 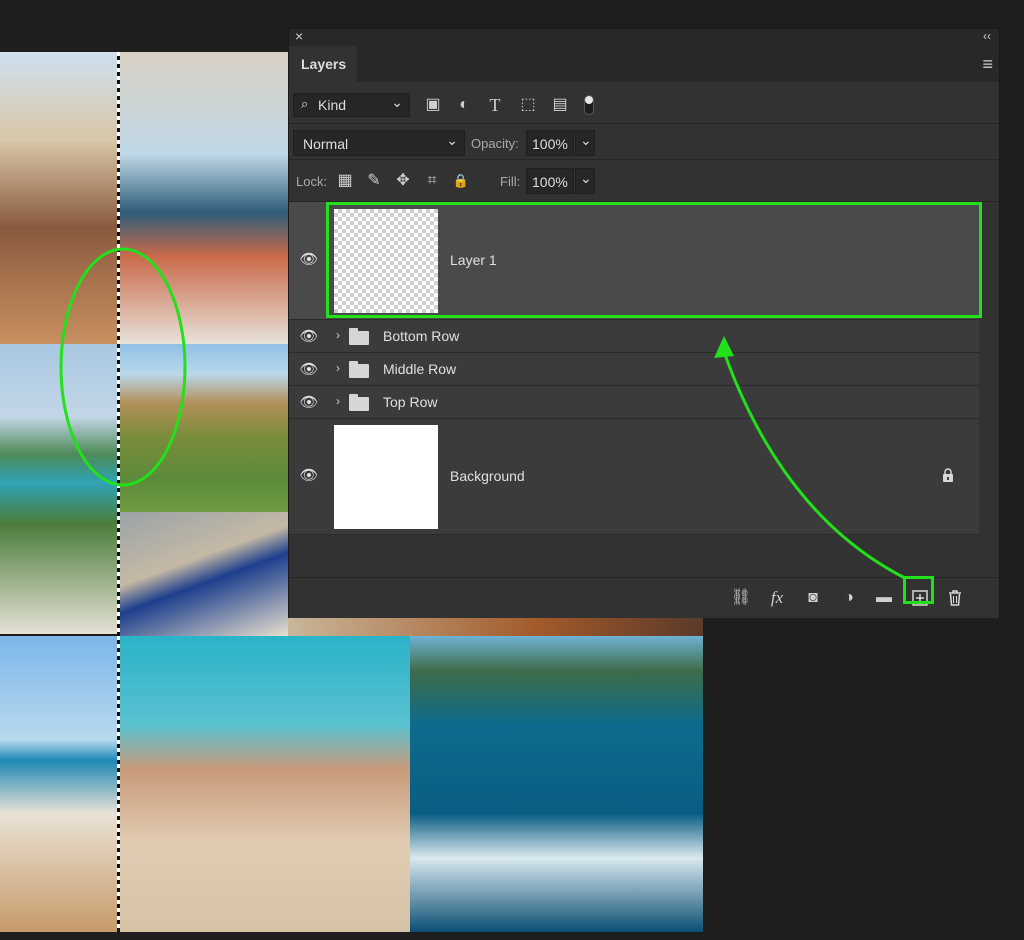 What do you see at coordinates (495, 105) in the screenshot?
I see `type-filter-icon: T` at bounding box center [495, 105].